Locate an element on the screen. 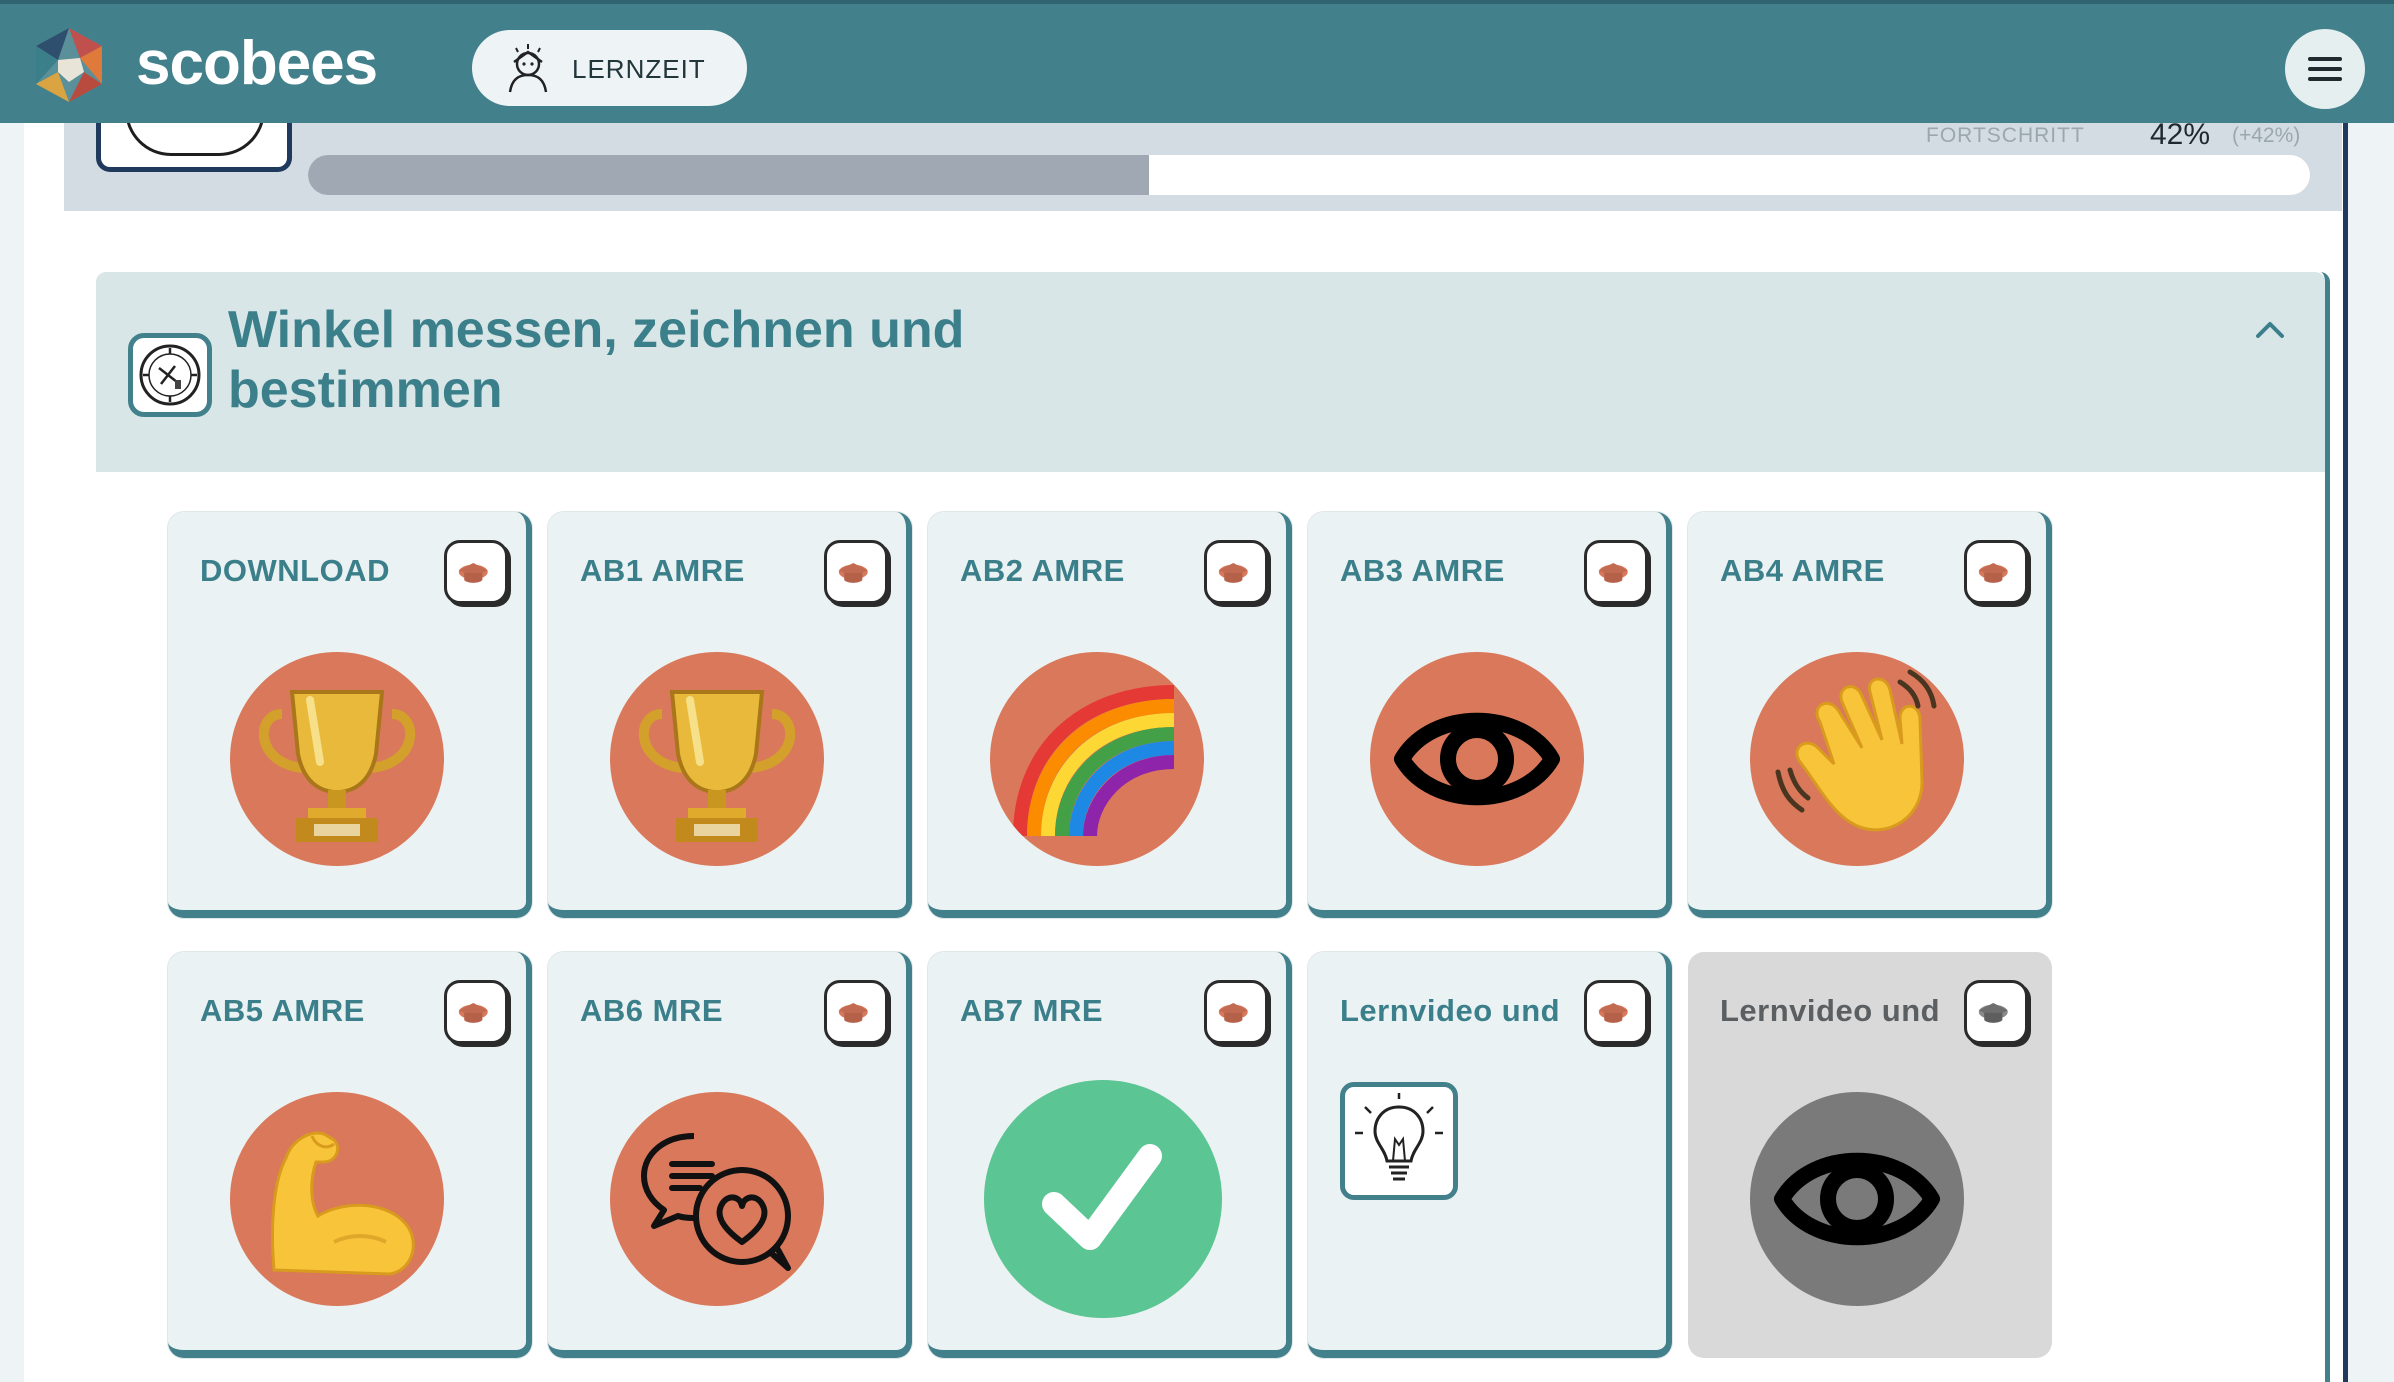 This screenshot has height=1382, width=2394. task-card: AB1 AMRE is located at coordinates (730, 715).